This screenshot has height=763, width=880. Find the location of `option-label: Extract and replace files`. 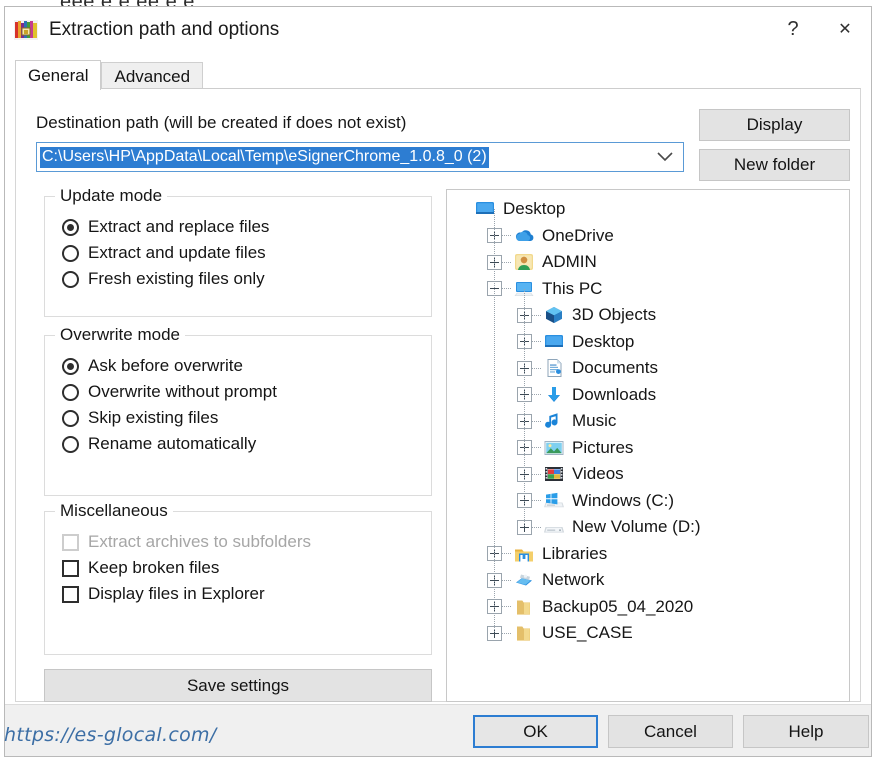

option-label: Extract and replace files is located at coordinates (179, 226).